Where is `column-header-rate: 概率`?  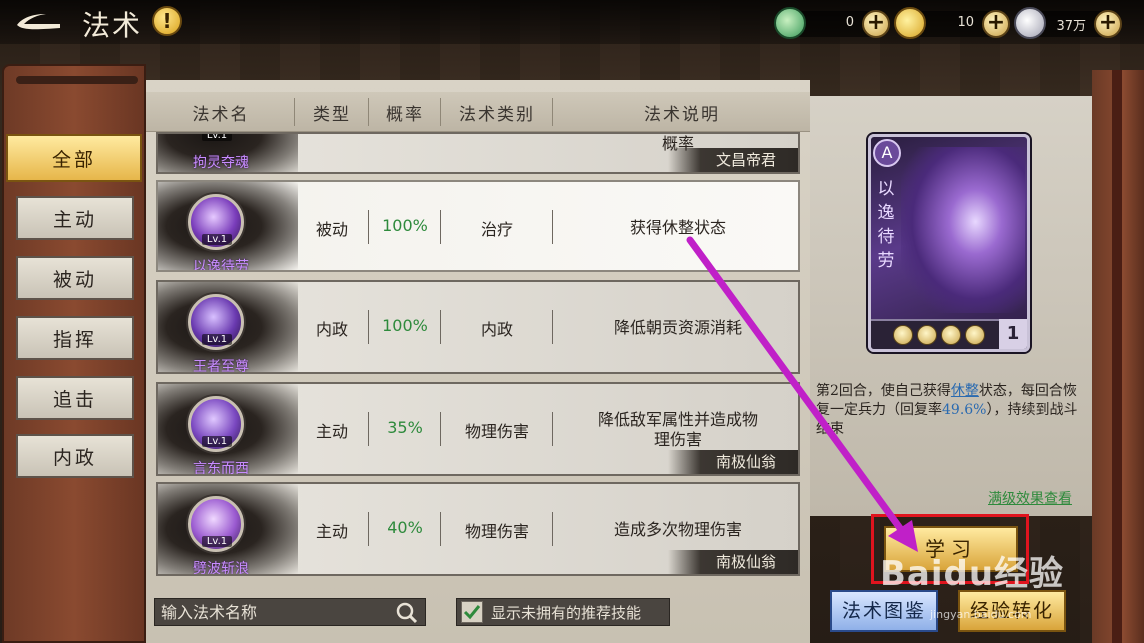
column-header-rate: 概率 is located at coordinates (405, 112).